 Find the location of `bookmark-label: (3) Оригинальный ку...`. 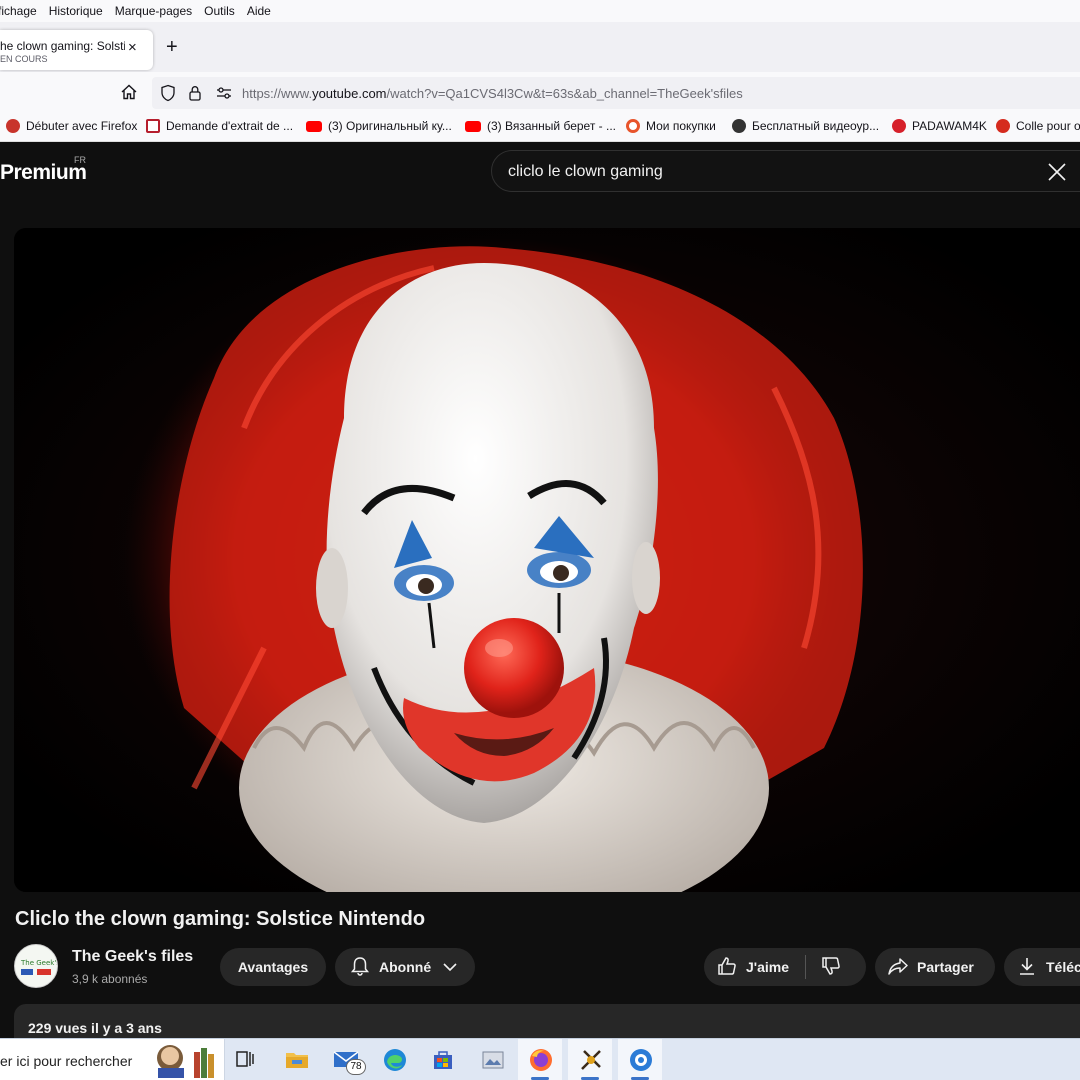

bookmark-label: (3) Оригинальный ку... is located at coordinates (390, 126).